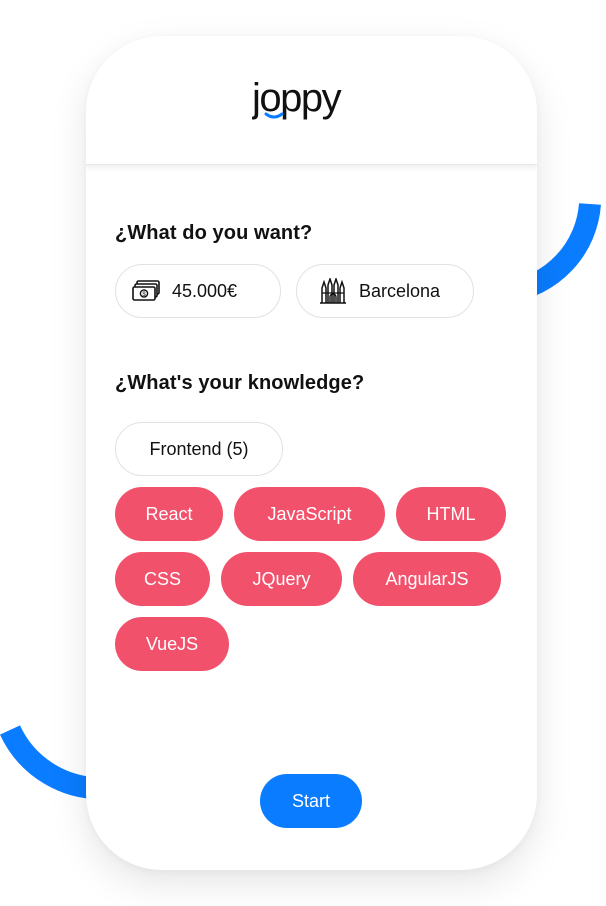  I want to click on category-label: Frontend (5), so click(199, 448).